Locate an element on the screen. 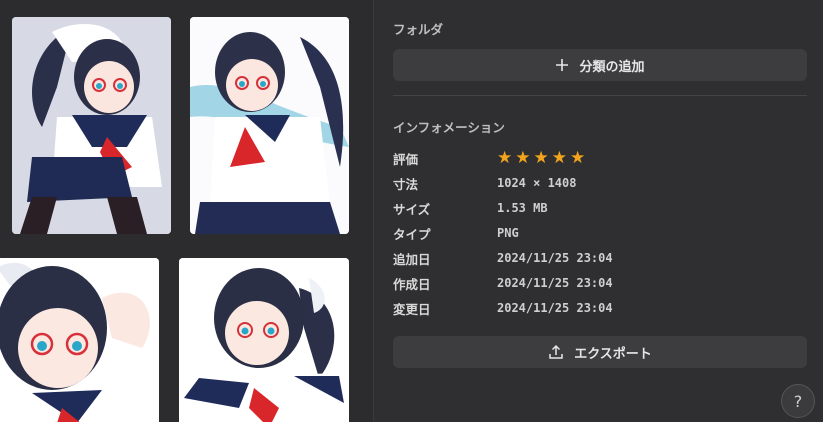 The width and height of the screenshot is (823, 422). info-row-modified: 変更日 2024/11/25 23:04 is located at coordinates (503, 308).